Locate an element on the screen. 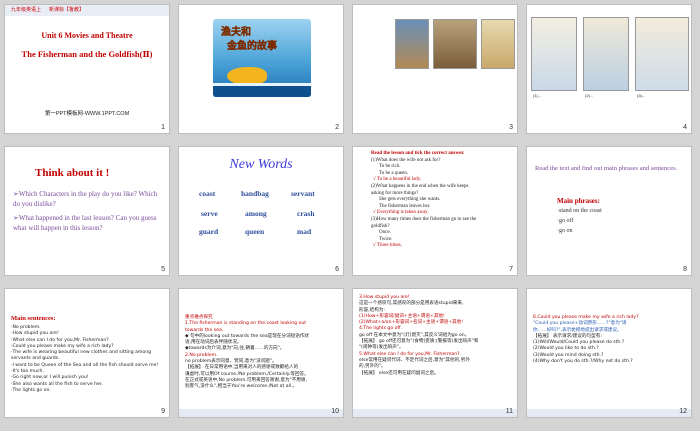 The height and width of the screenshot is (431, 700). word-handbag: handbag is located at coordinates (255, 193).